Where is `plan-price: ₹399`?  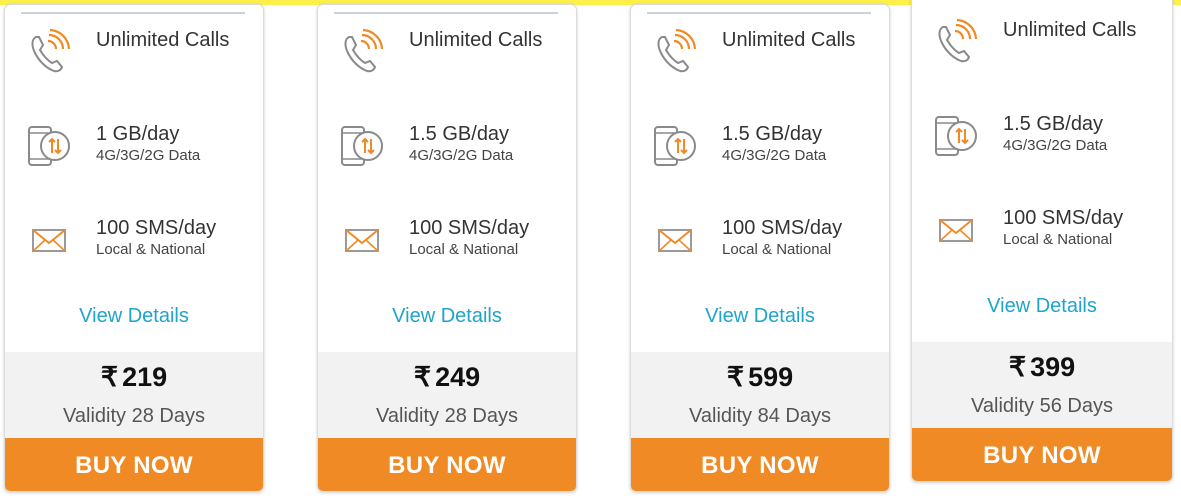 plan-price: ₹399 is located at coordinates (1042, 367).